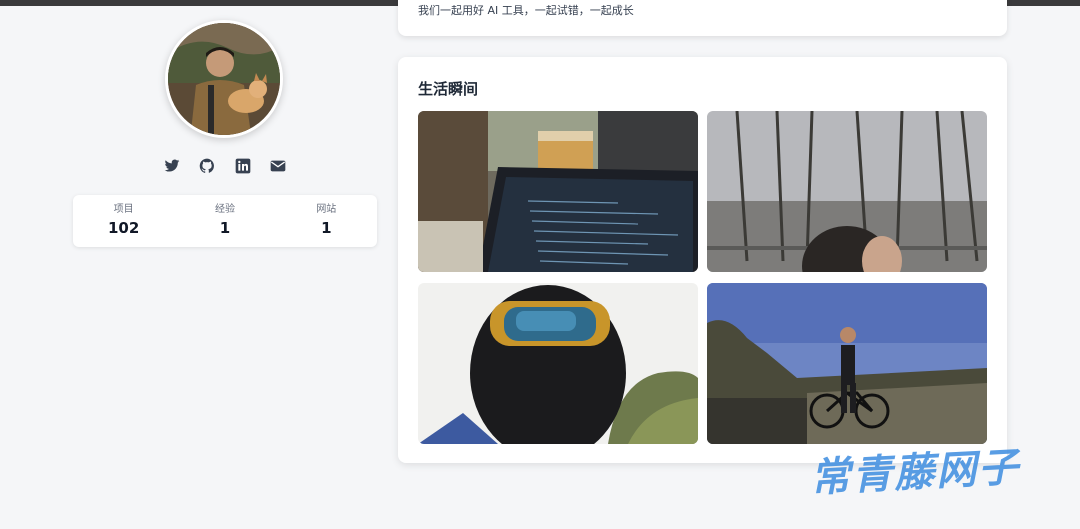 The width and height of the screenshot is (1080, 529). I want to click on photo-bicycle, so click(847, 363).